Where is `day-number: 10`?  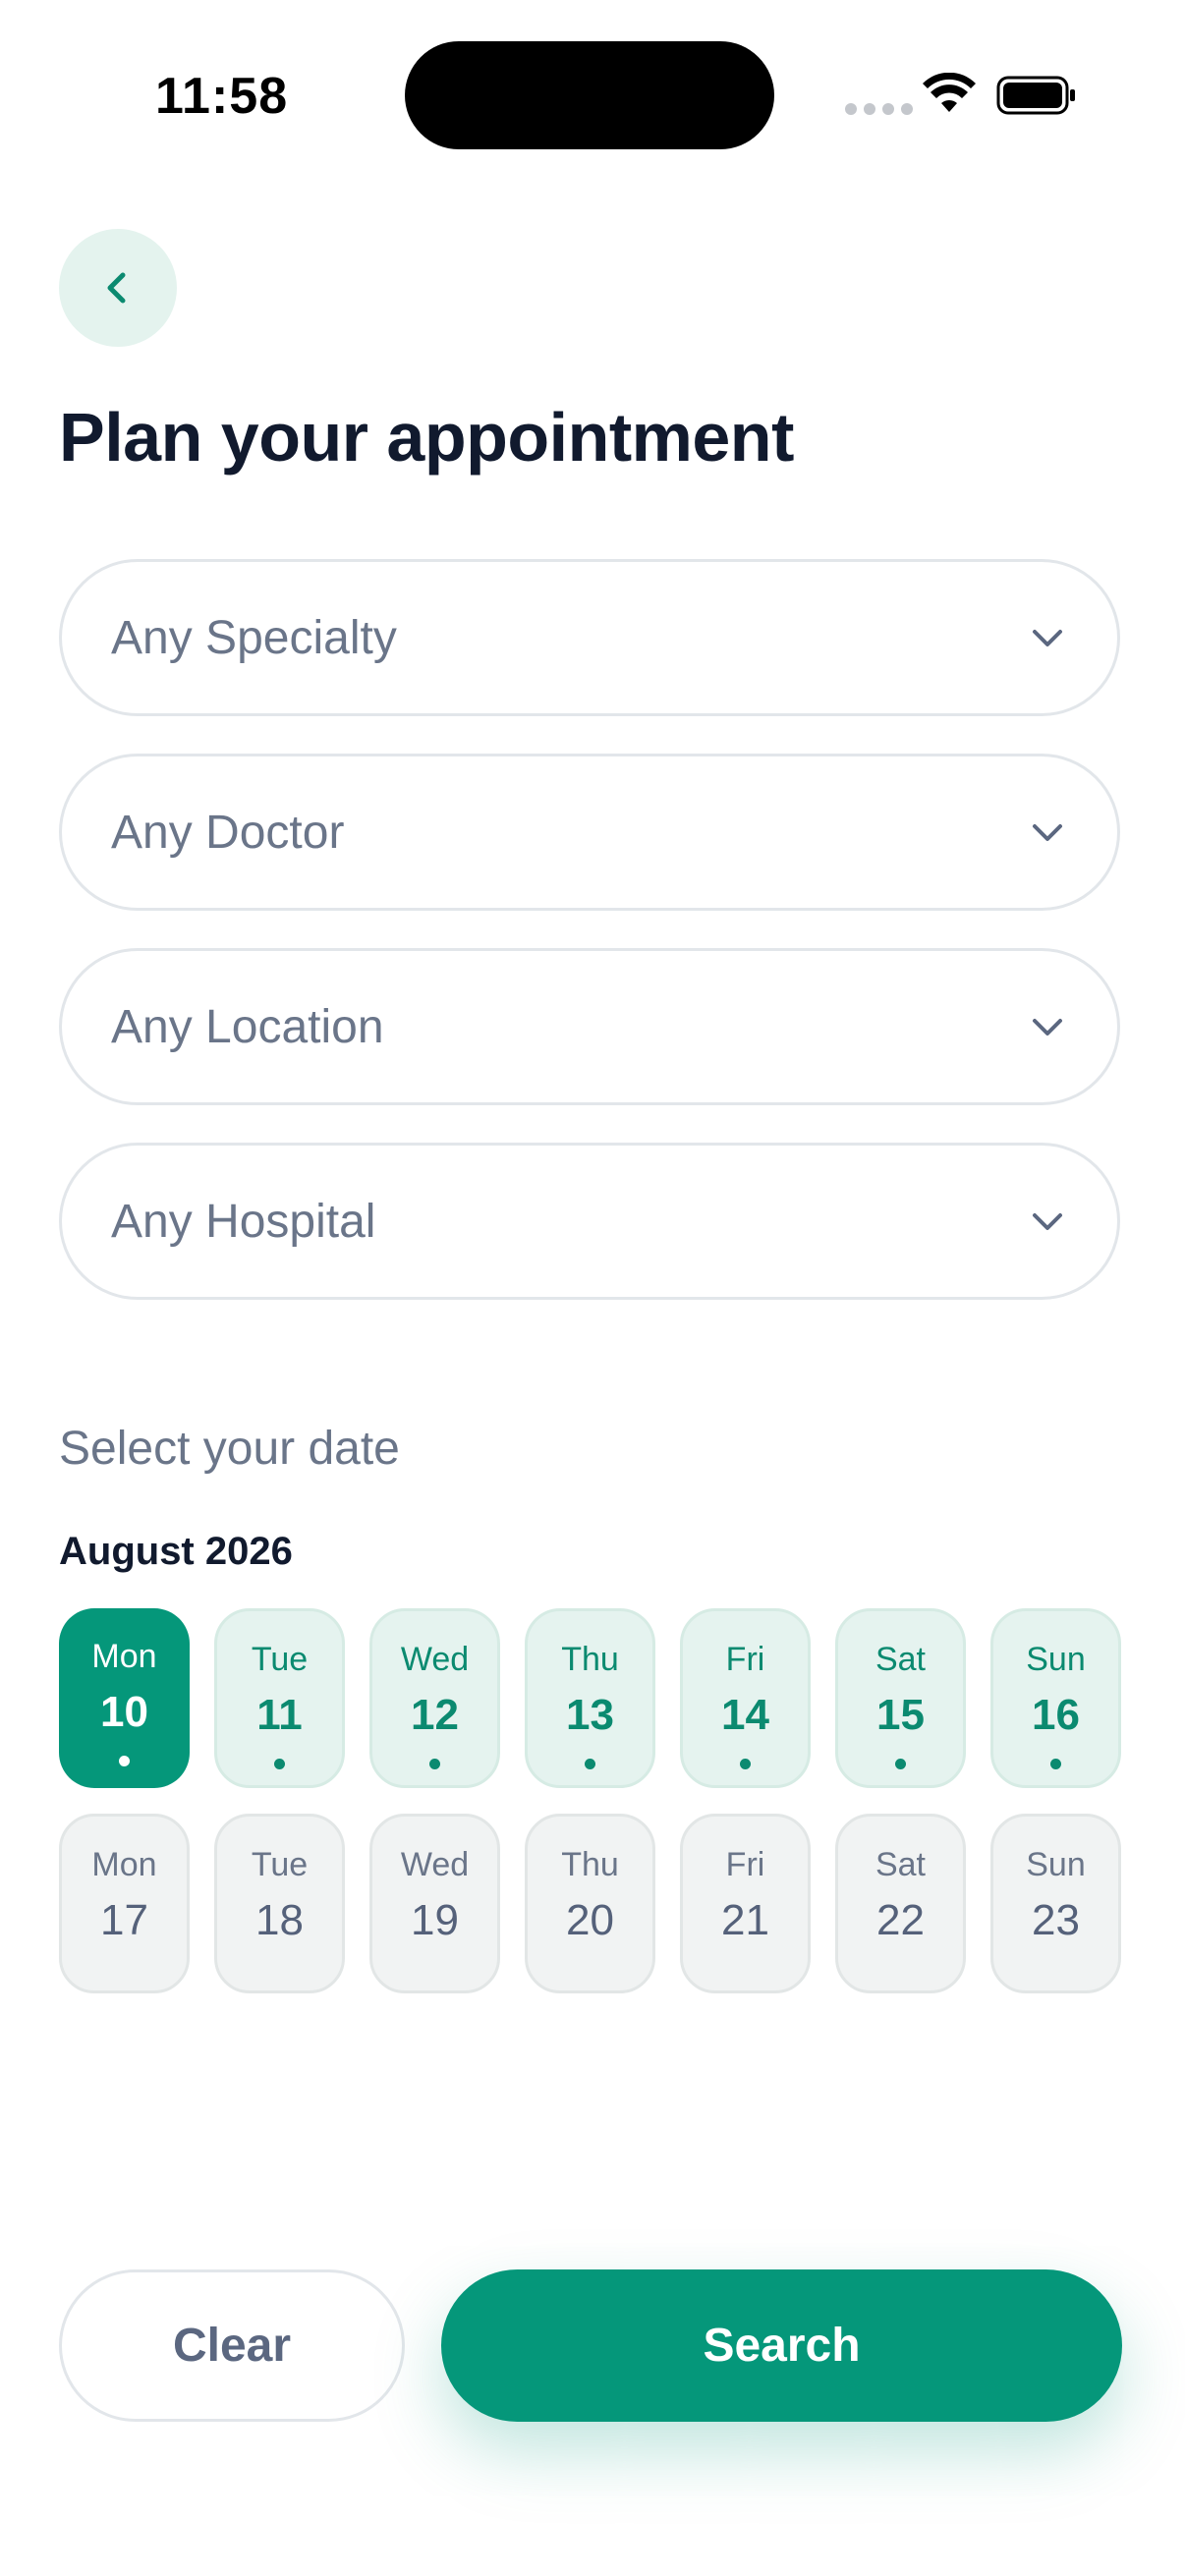
day-number: 10 is located at coordinates (124, 1712).